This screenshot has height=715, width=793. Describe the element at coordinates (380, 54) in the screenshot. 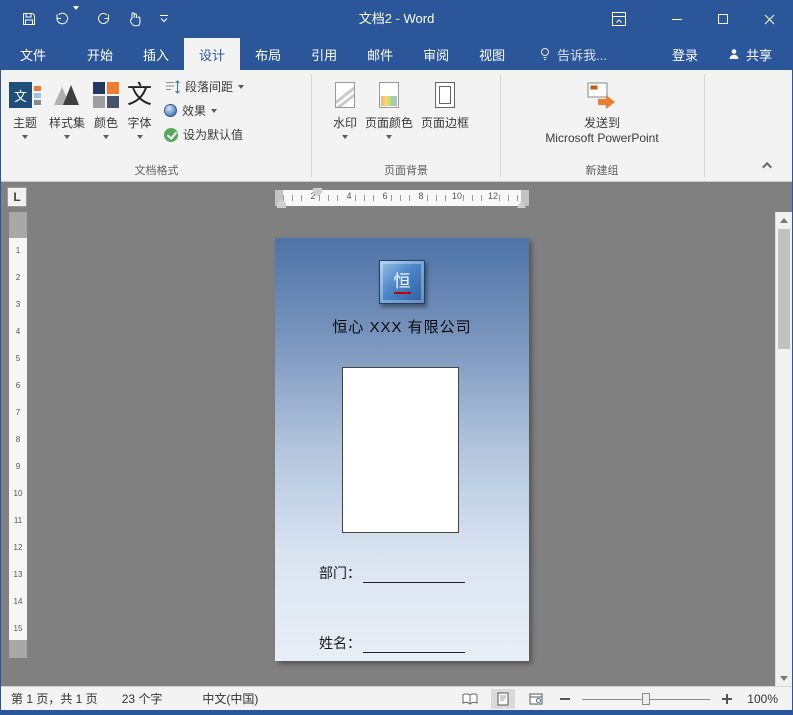

I see `tab-mailings: 邮件` at that location.